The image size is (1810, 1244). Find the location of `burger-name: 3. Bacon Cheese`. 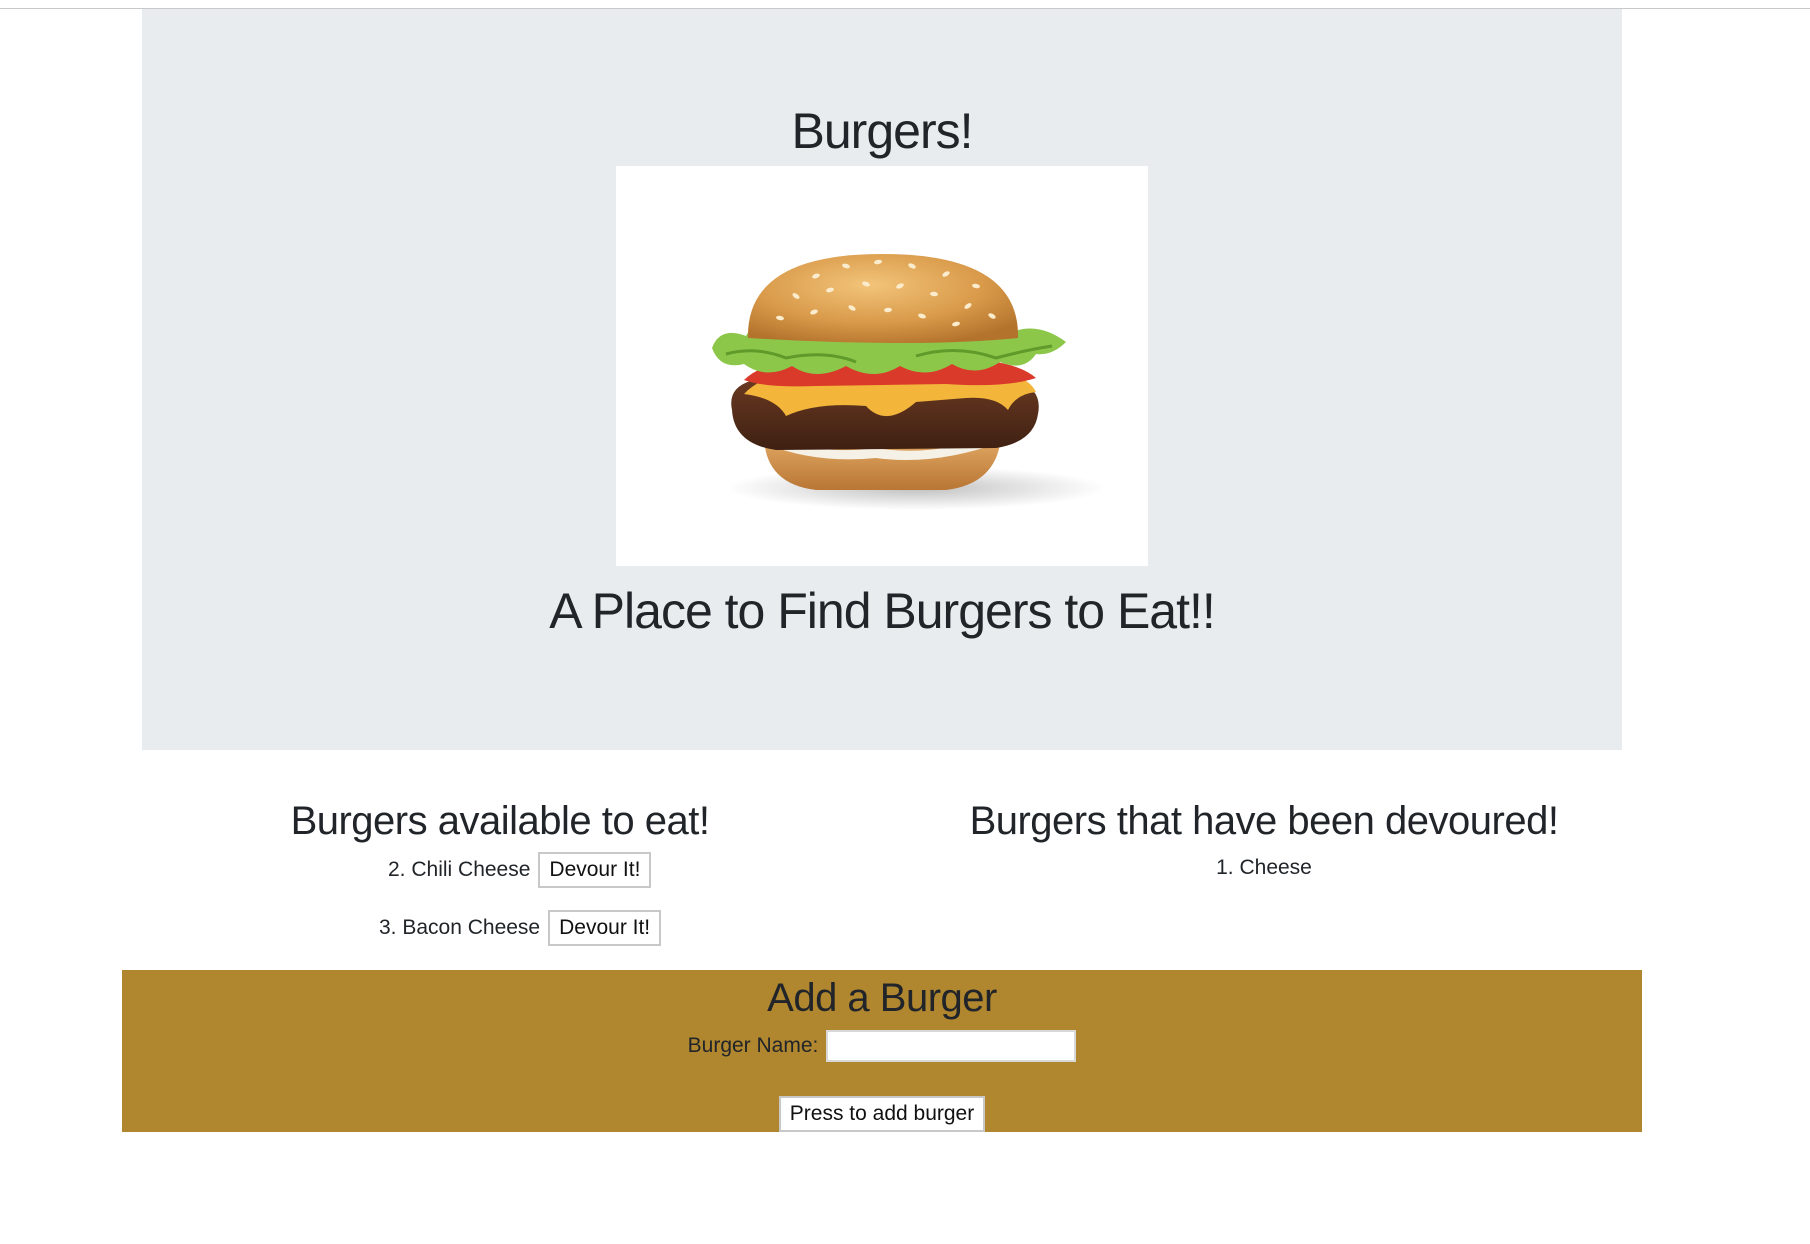

burger-name: 3. Bacon Cheese is located at coordinates (460, 927).